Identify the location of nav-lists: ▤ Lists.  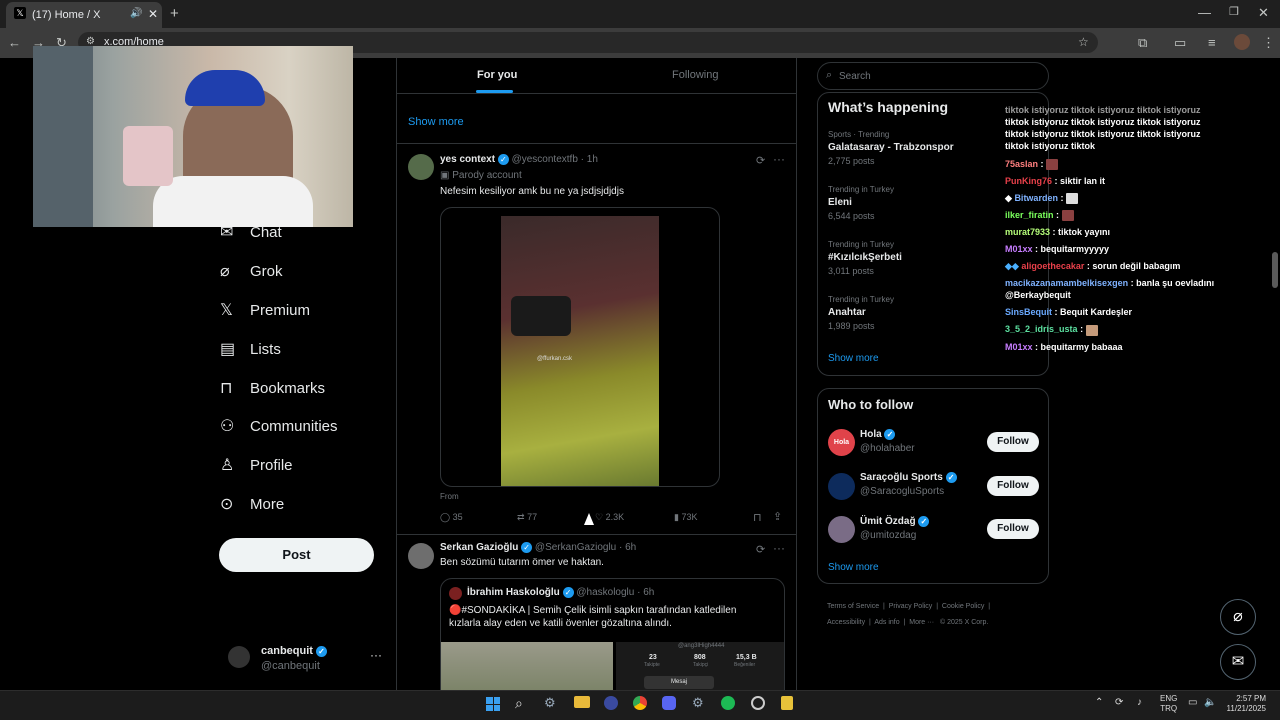
(305, 349).